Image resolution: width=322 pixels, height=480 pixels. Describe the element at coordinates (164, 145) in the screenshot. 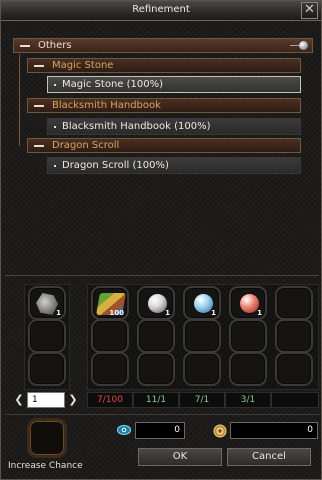

I see `tree-group-dragon-scroll: Dragon Scroll` at that location.